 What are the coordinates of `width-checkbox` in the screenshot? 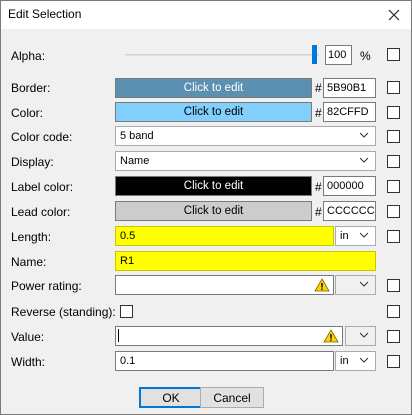 It's located at (393, 361).